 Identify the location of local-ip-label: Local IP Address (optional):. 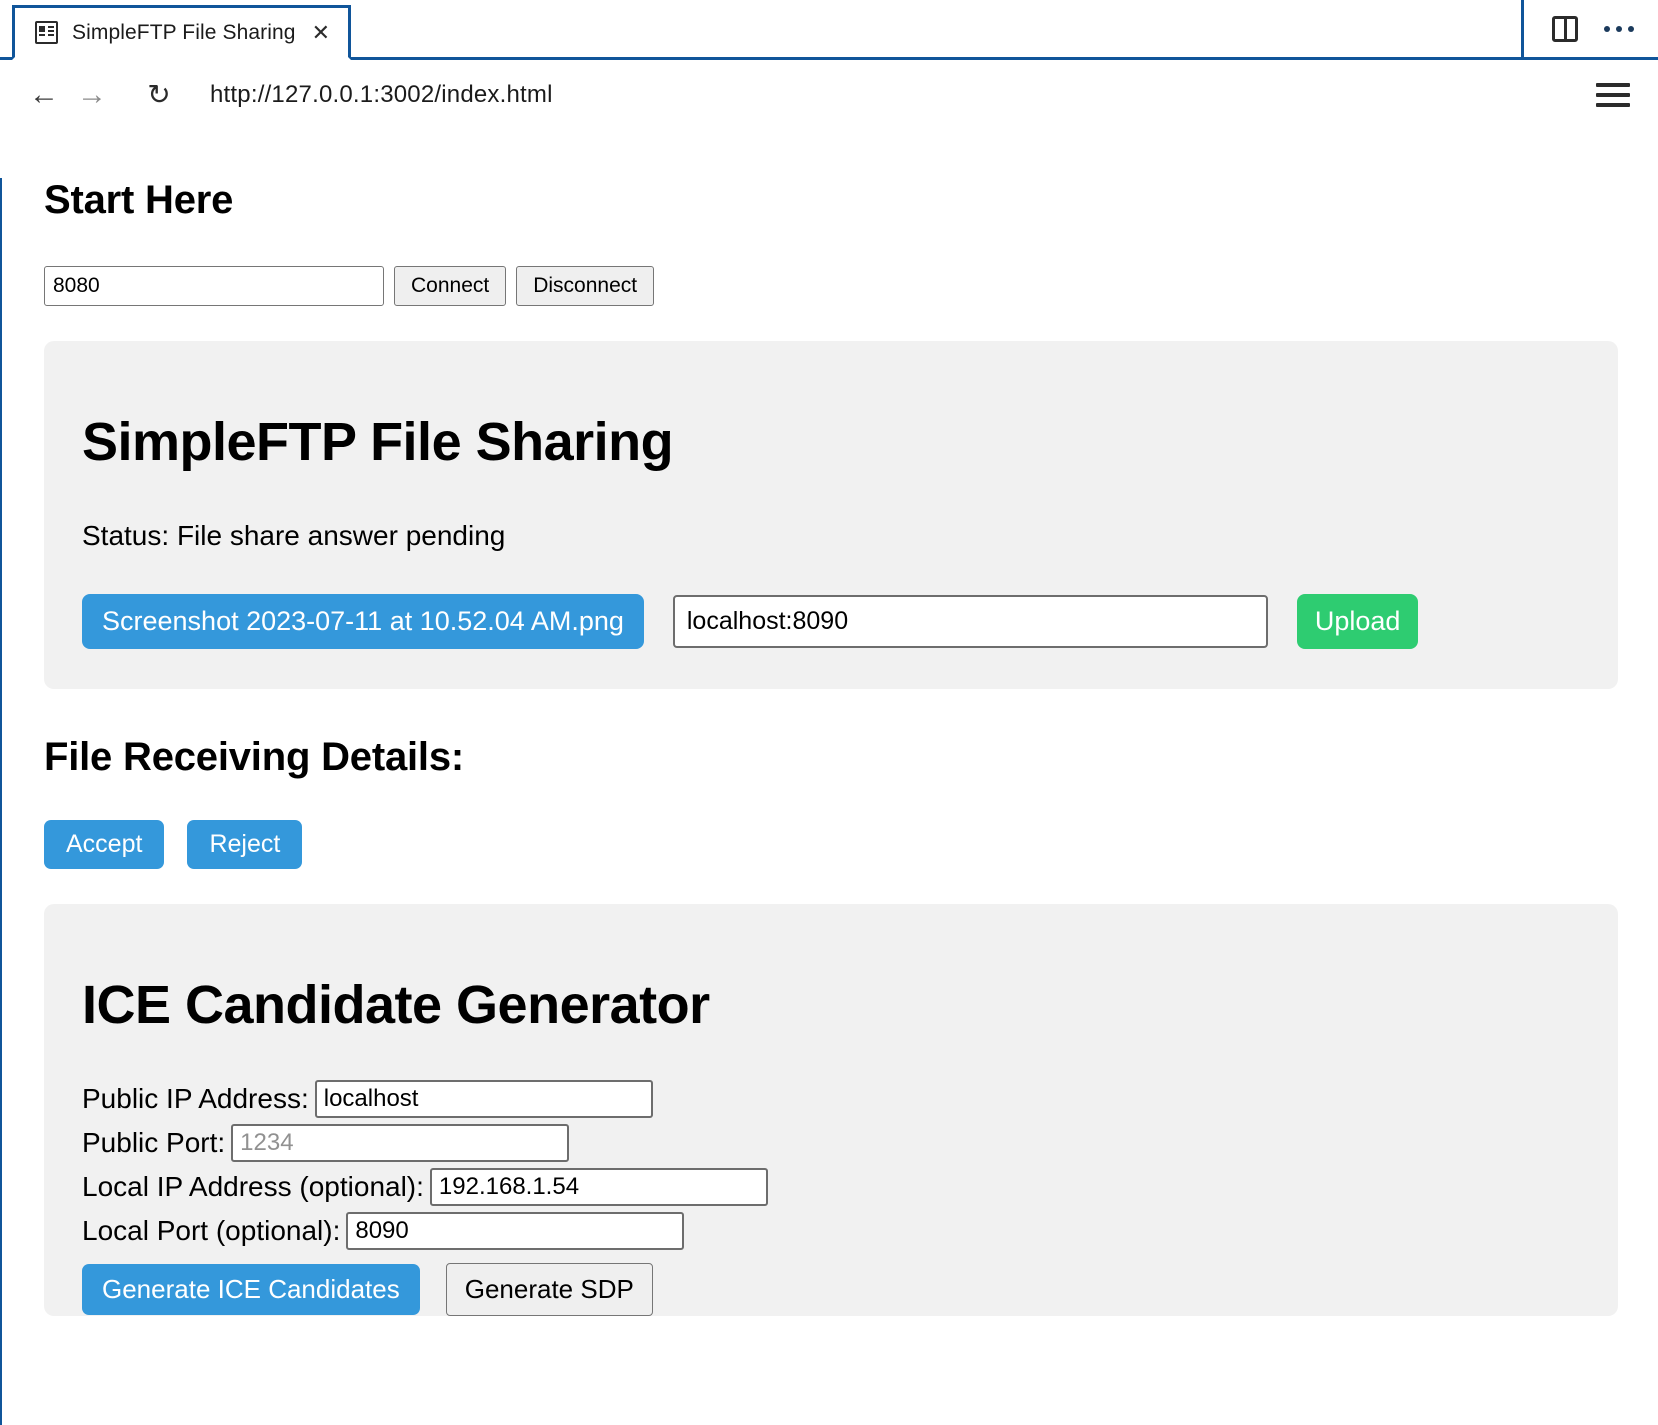
(253, 1186).